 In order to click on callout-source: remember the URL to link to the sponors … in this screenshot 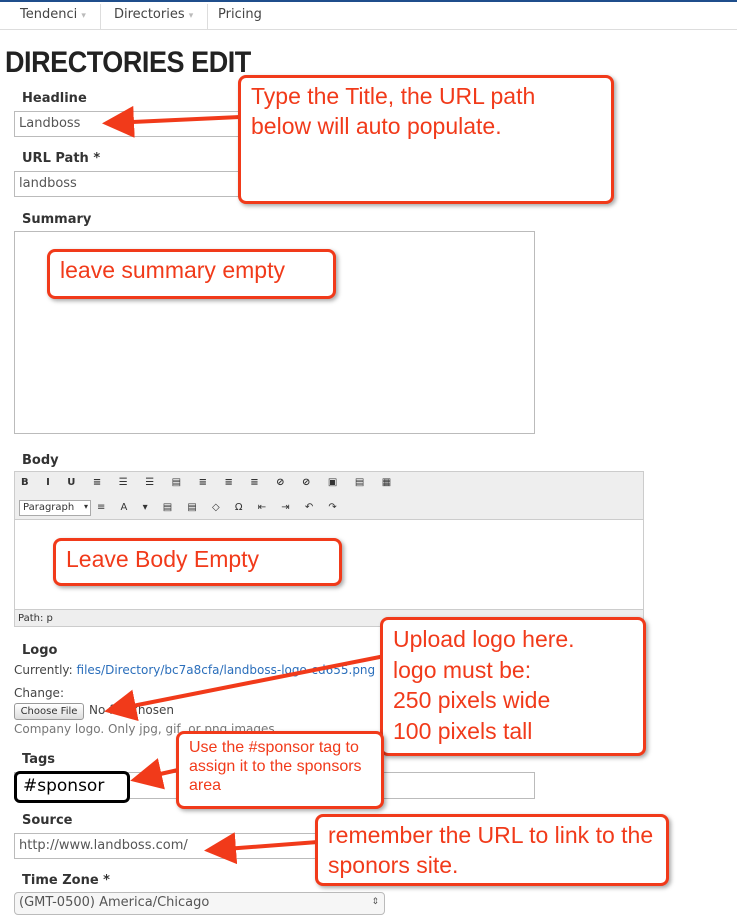, I will do `click(492, 850)`.